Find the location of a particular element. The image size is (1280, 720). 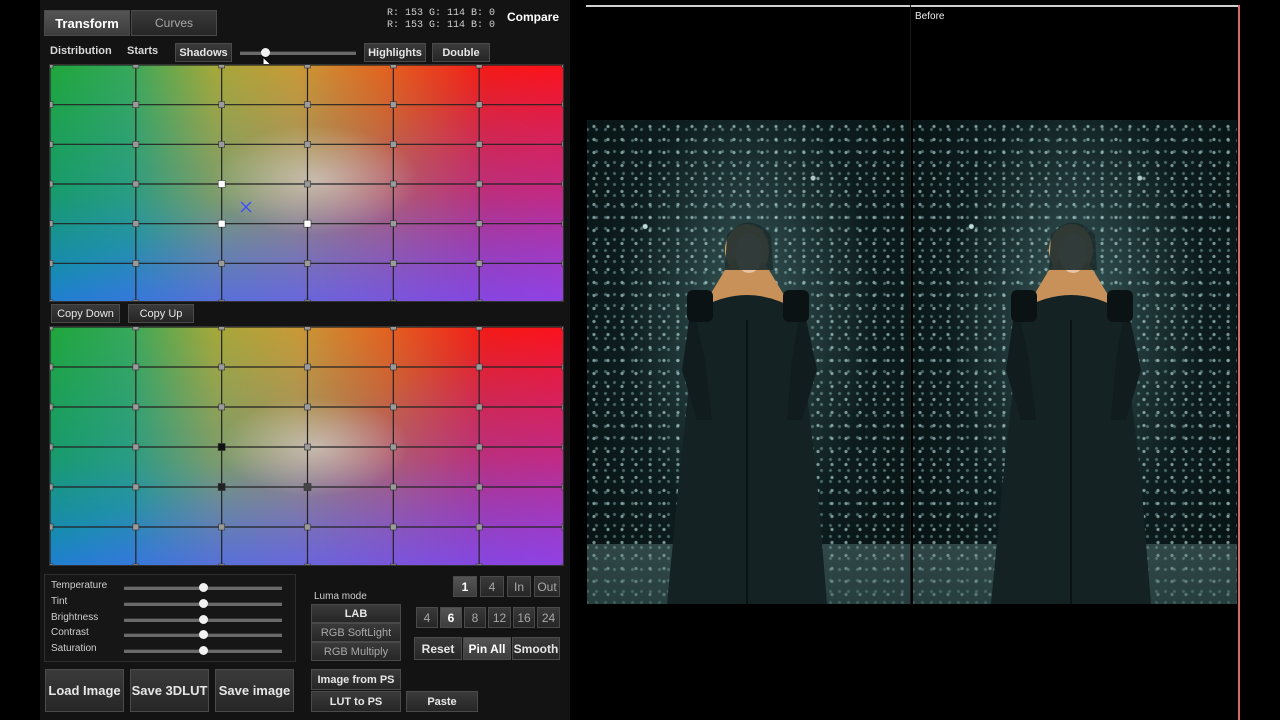

highlights-button: Highlights is located at coordinates (395, 52).